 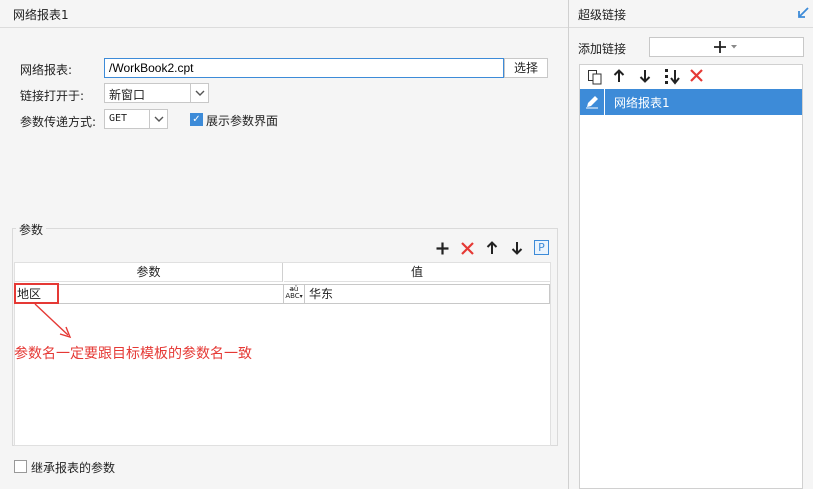 I want to click on pass-method-select: GET, so click(x=136, y=119).